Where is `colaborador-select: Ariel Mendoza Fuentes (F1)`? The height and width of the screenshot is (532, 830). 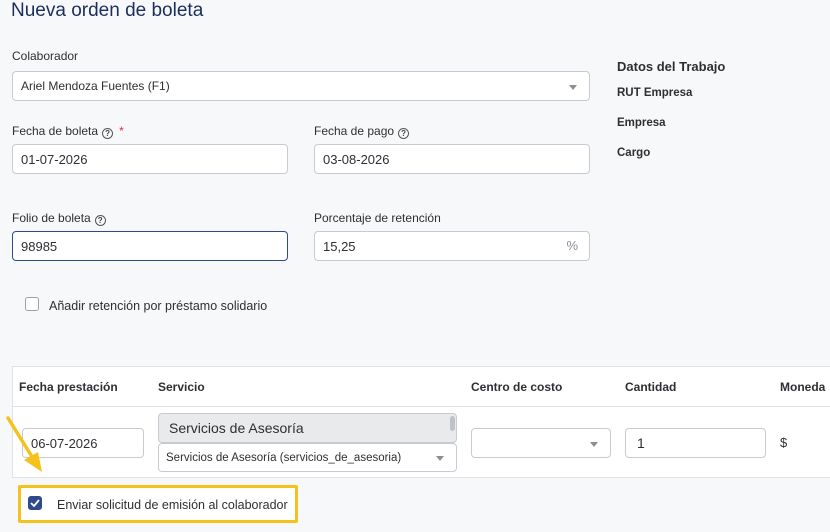 colaborador-select: Ariel Mendoza Fuentes (F1) is located at coordinates (301, 86).